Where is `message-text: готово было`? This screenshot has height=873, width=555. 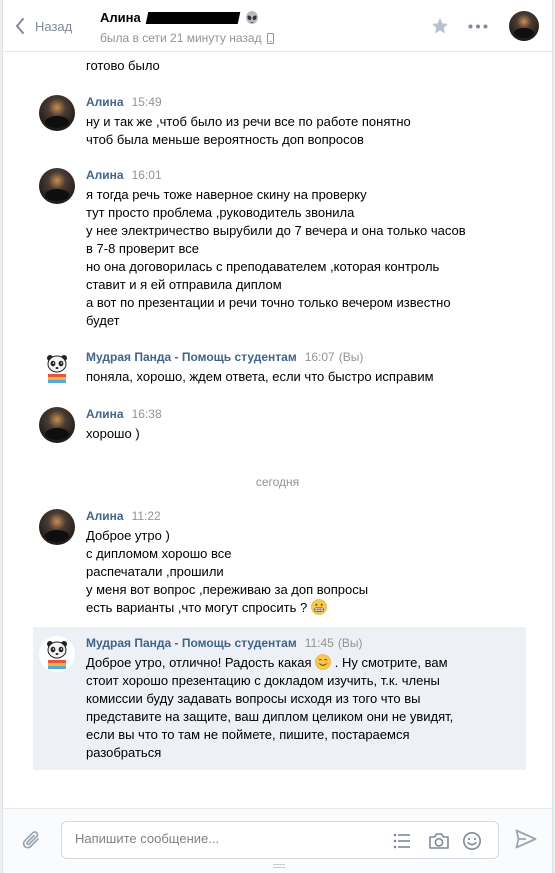
message-text: готово было is located at coordinates (123, 65).